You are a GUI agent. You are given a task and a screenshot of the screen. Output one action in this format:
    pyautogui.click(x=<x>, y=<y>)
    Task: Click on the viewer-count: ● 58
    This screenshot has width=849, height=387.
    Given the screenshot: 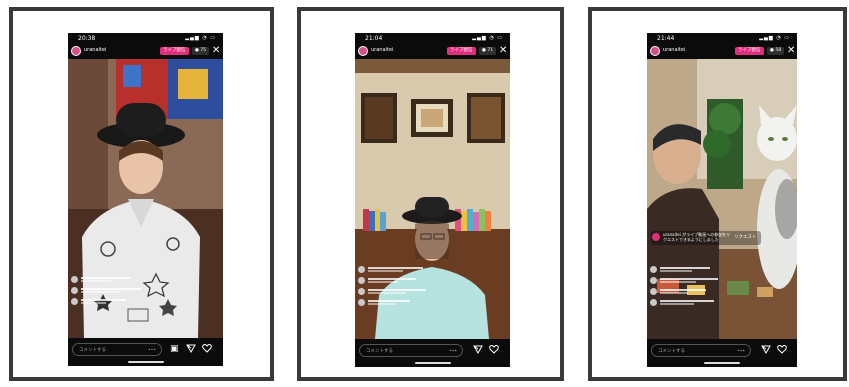 What is the action you would take?
    pyautogui.click(x=776, y=51)
    